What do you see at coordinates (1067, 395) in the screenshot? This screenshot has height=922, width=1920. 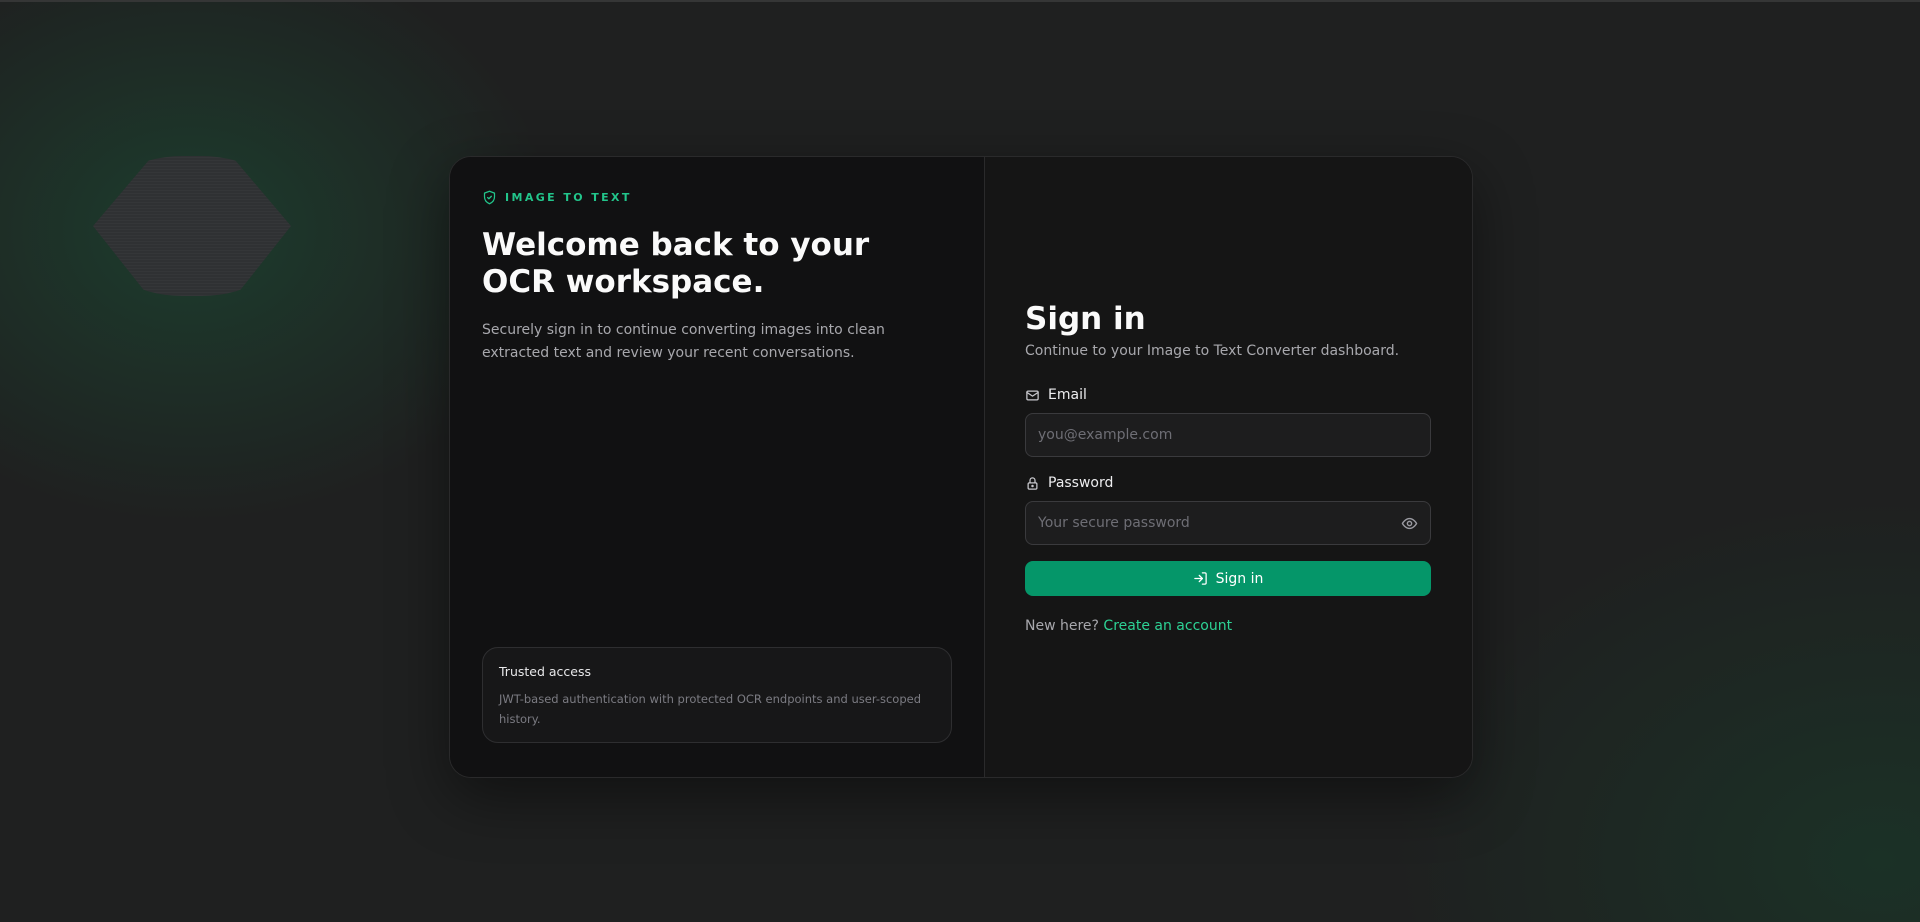 I see `email-label-text: Email` at bounding box center [1067, 395].